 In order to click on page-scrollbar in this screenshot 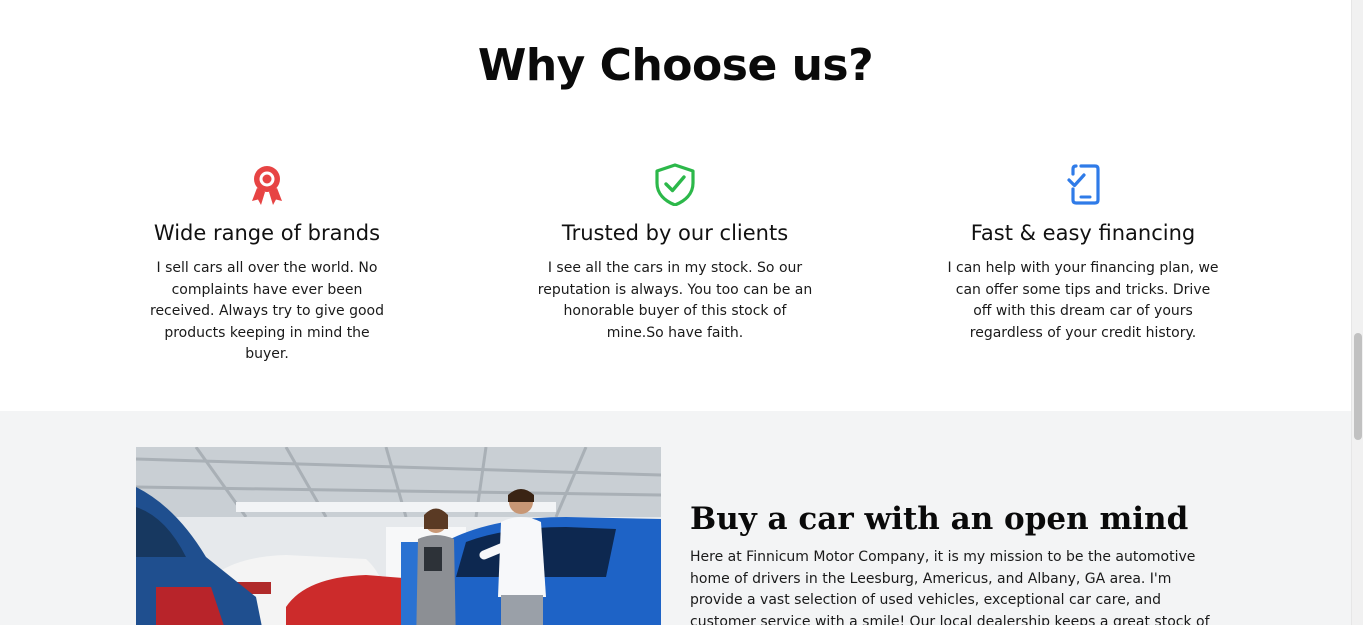, I will do `click(1357, 312)`.